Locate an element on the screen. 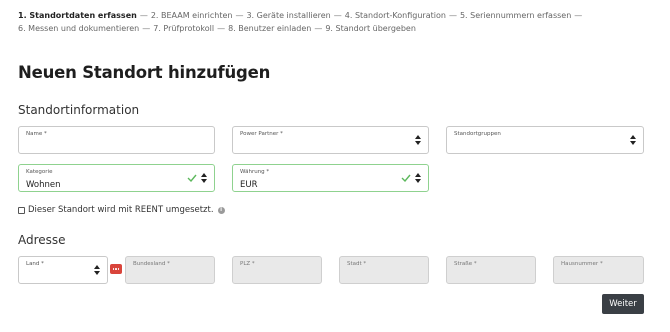 This screenshot has width=670, height=332. land-select: Land * is located at coordinates (63, 270).